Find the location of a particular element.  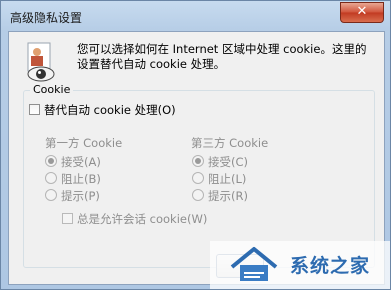

first-party-prompt-radio is located at coordinates (51, 195).